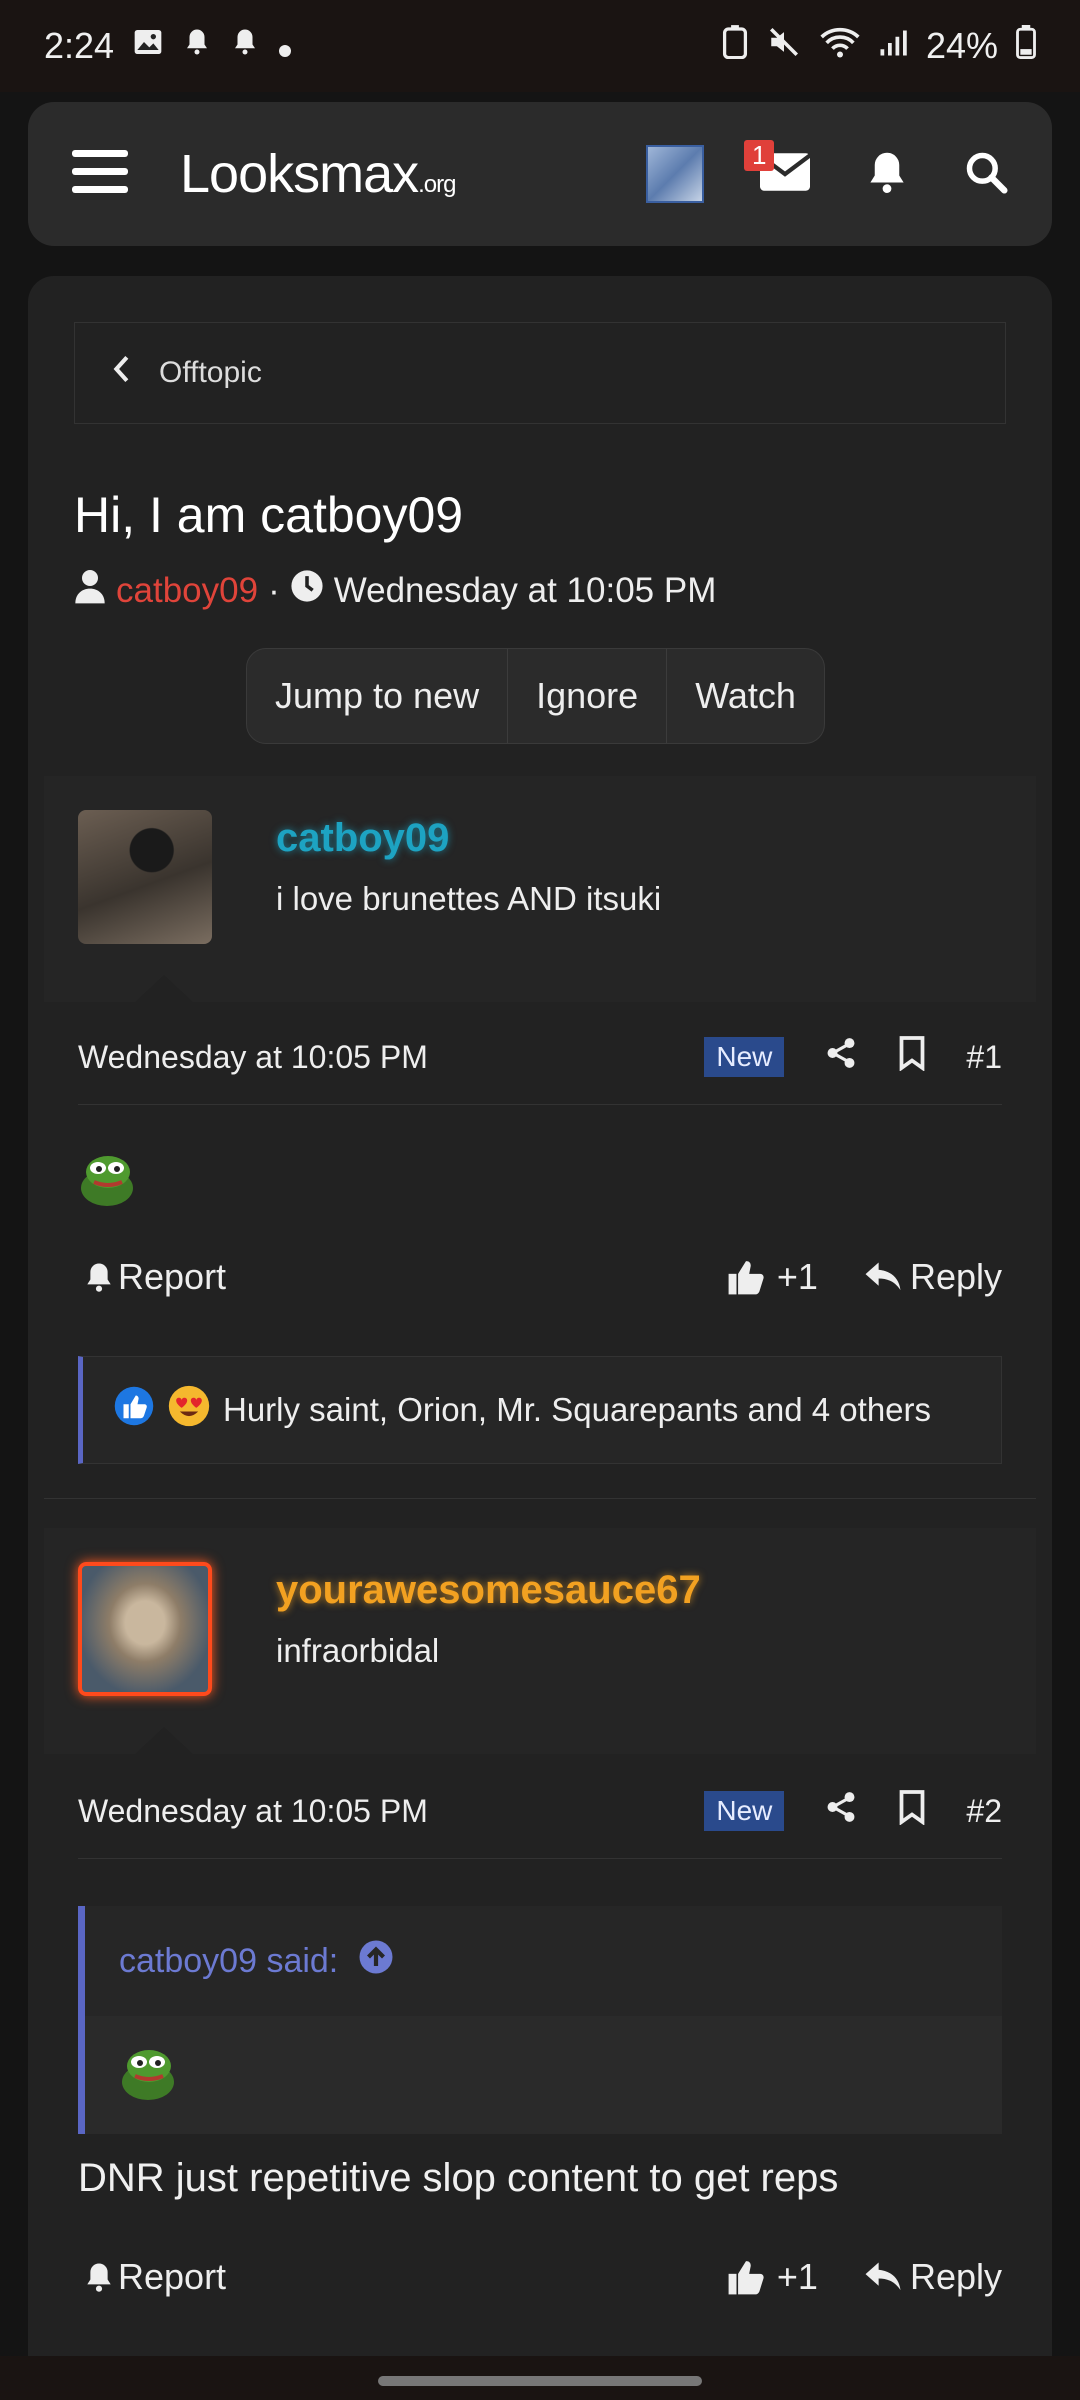 The width and height of the screenshot is (1080, 2400). I want to click on dot-icon, so click(285, 46).